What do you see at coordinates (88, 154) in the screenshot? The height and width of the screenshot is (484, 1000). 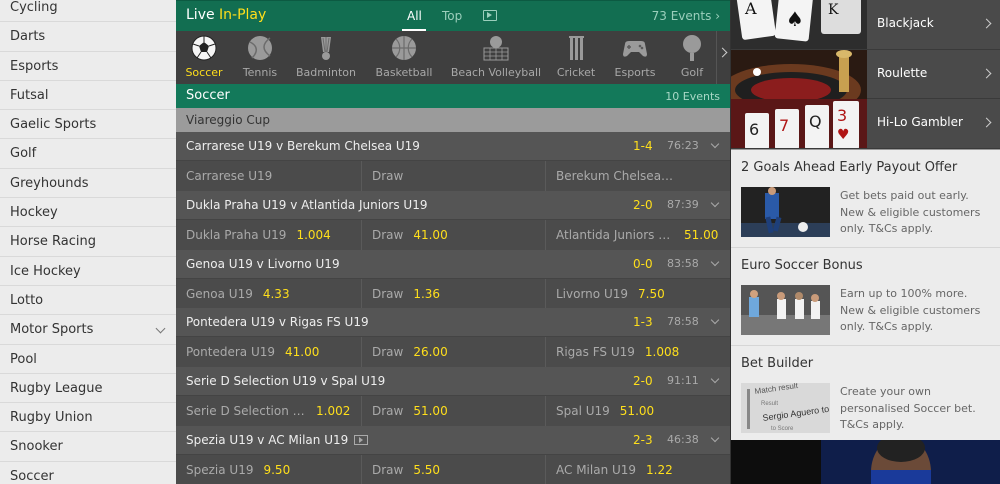 I see `sidebar-item-golf: Golf` at bounding box center [88, 154].